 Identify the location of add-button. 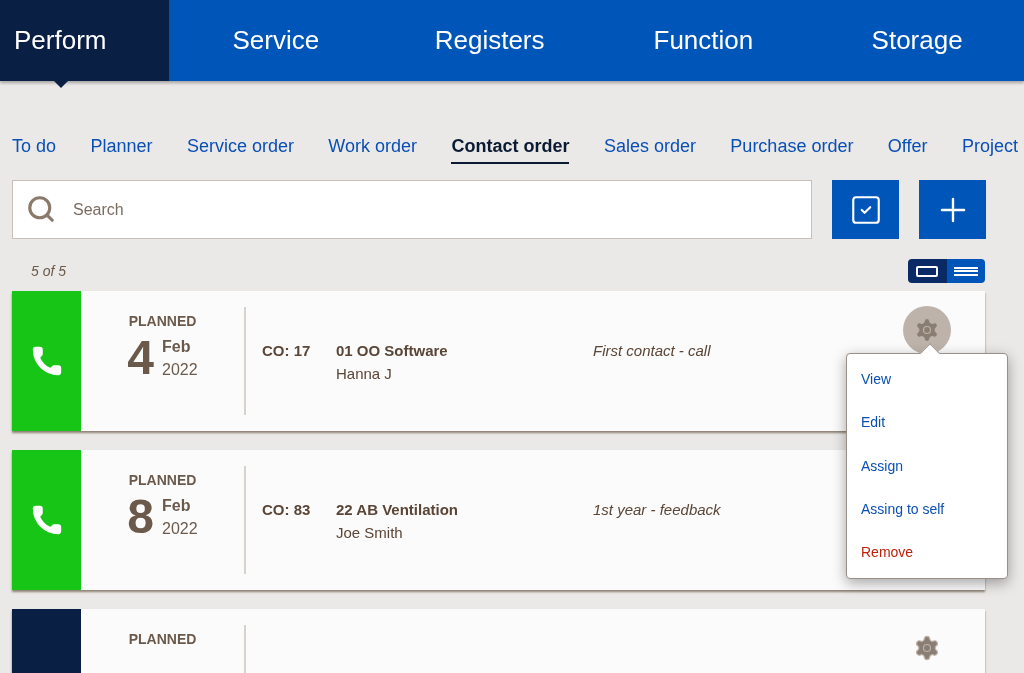
(952, 209).